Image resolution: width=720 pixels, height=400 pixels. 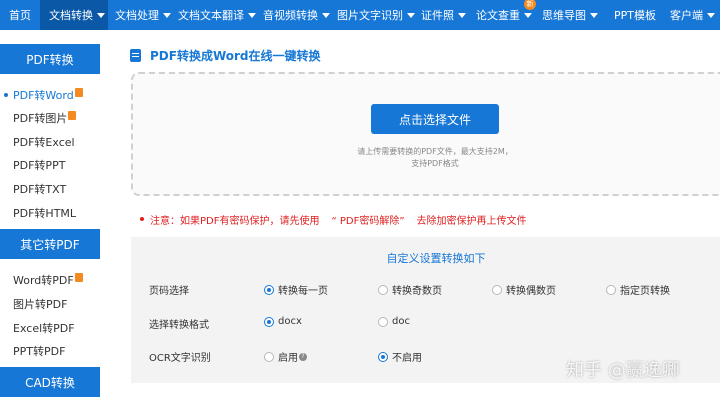 What do you see at coordinates (50, 59) in the screenshot?
I see `sidebar-header-pdf-convert: PDF转换` at bounding box center [50, 59].